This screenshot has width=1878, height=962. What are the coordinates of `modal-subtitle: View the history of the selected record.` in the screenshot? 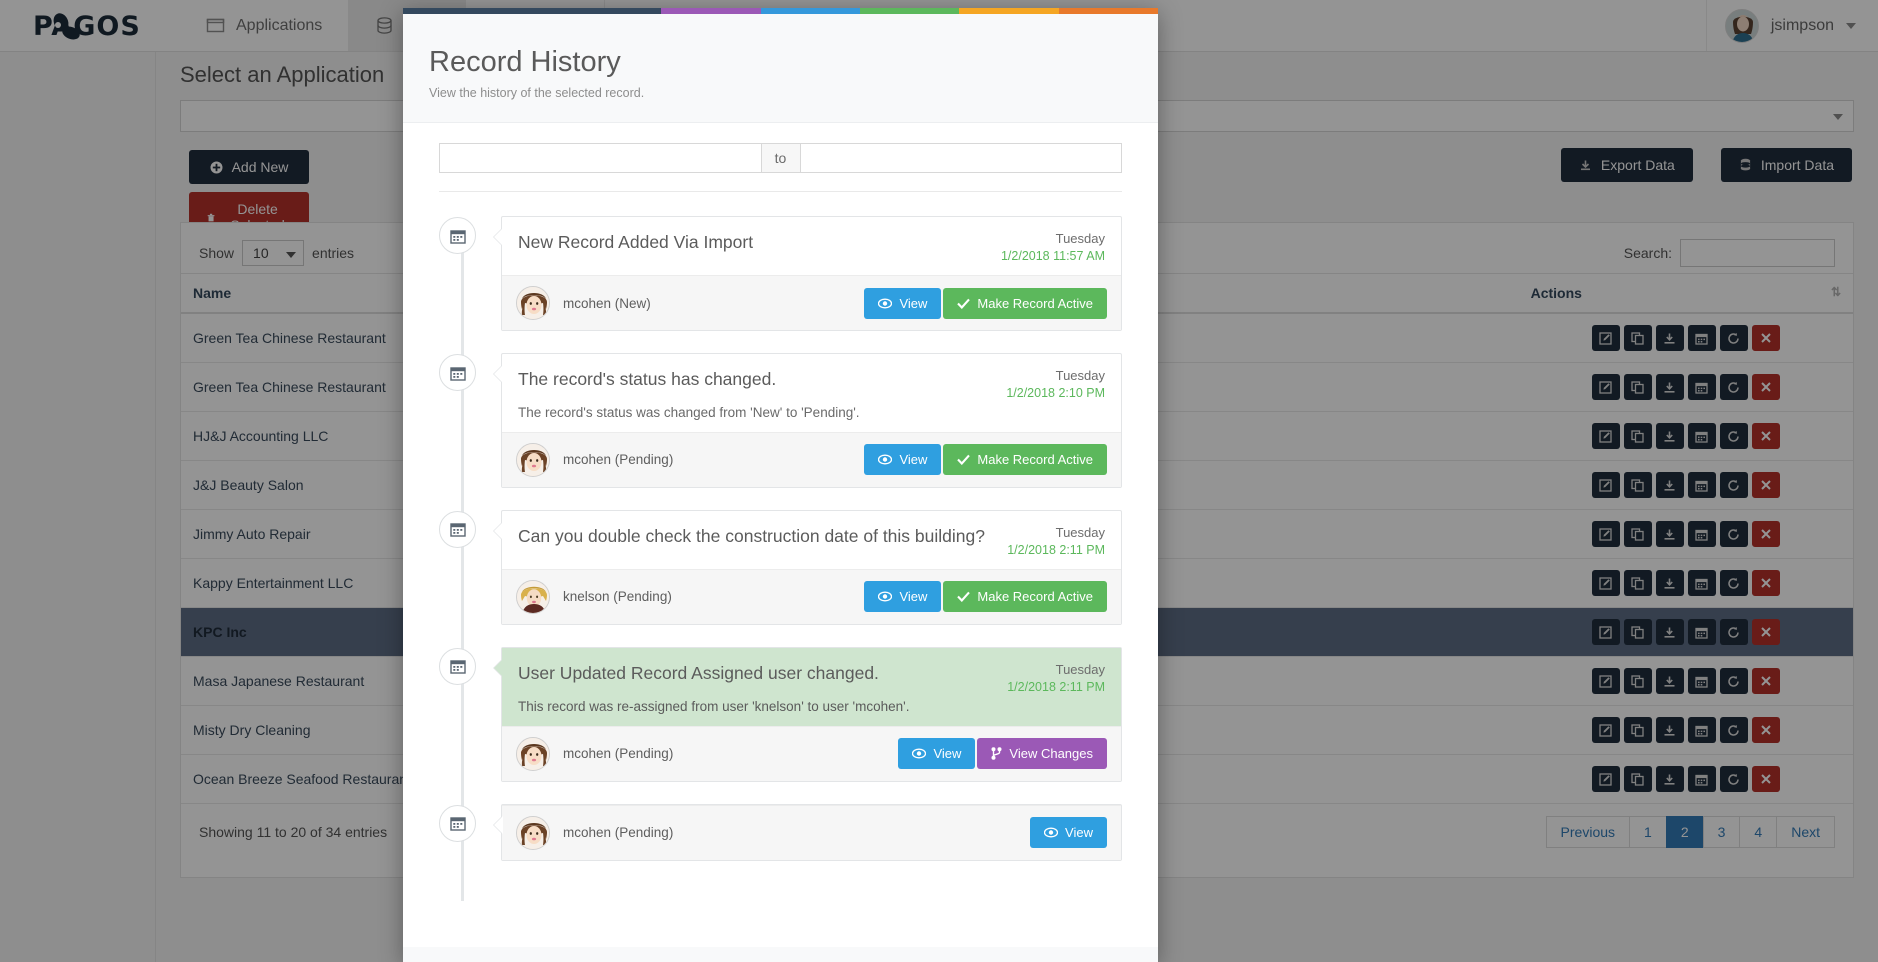 It's located at (537, 93).